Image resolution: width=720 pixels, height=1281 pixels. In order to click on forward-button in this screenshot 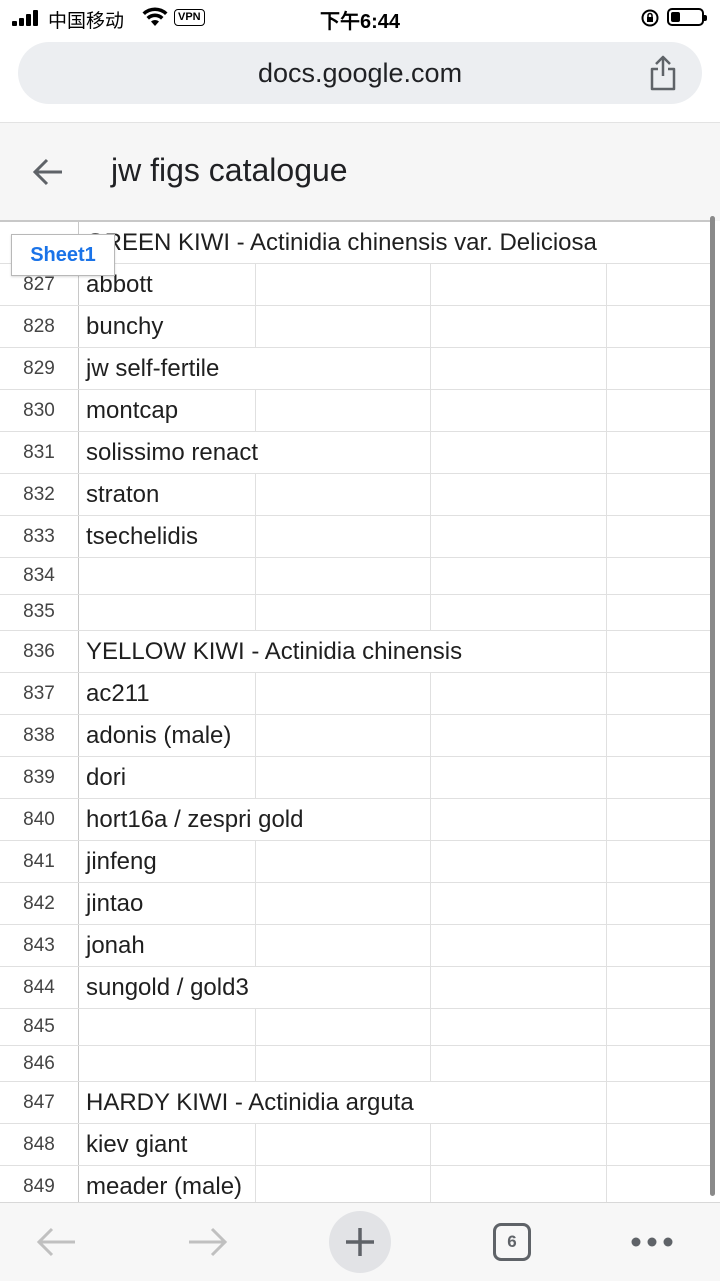, I will do `click(208, 1242)`.